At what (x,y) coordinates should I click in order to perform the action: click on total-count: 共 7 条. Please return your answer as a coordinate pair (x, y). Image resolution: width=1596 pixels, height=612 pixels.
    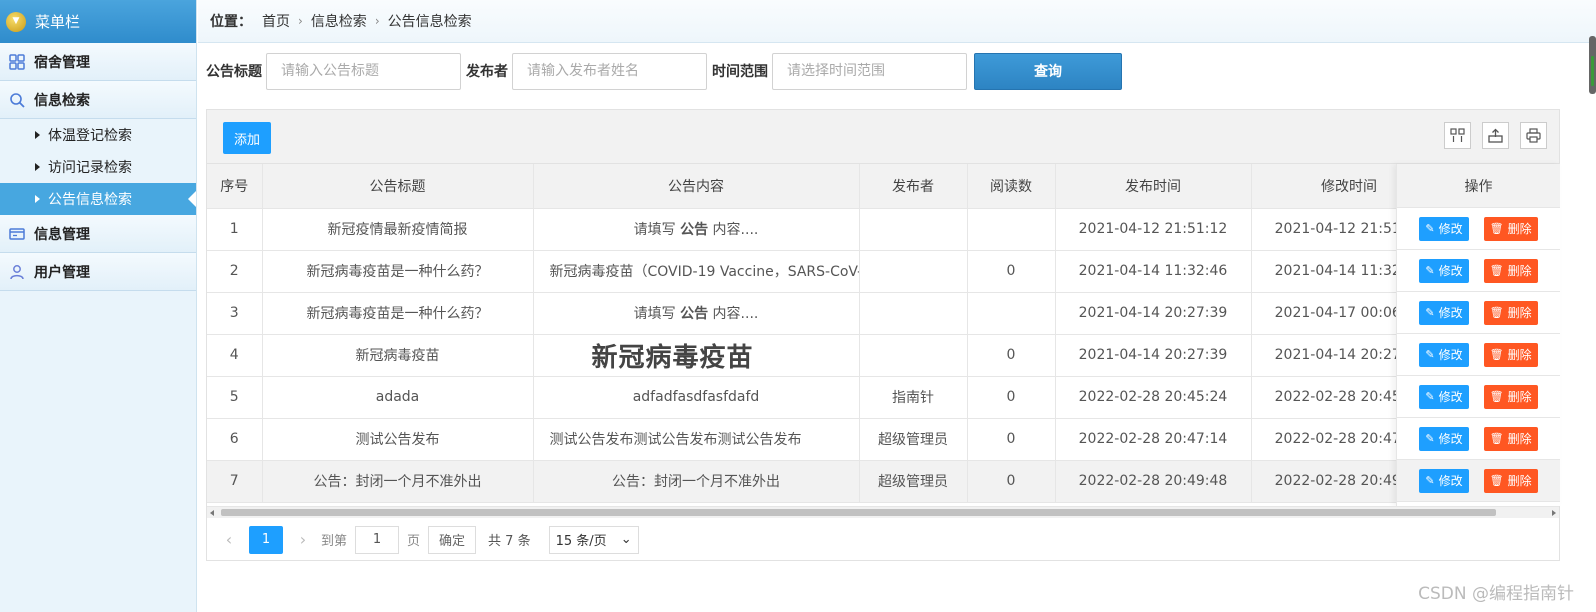
    Looking at the image, I should click on (509, 541).